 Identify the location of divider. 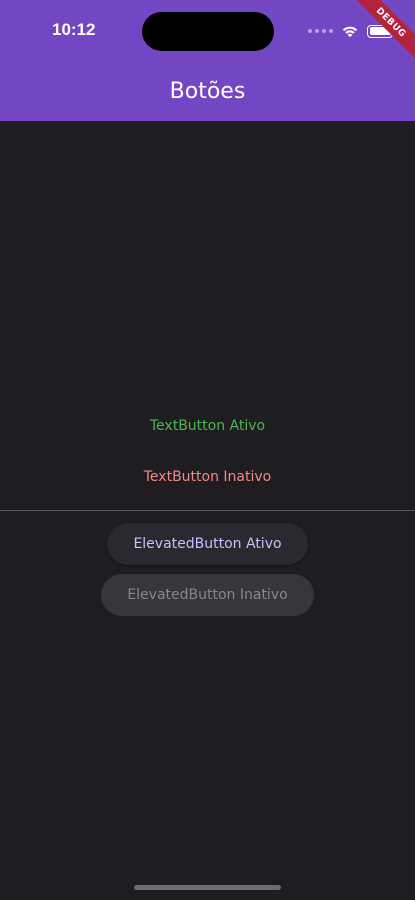
(207, 510).